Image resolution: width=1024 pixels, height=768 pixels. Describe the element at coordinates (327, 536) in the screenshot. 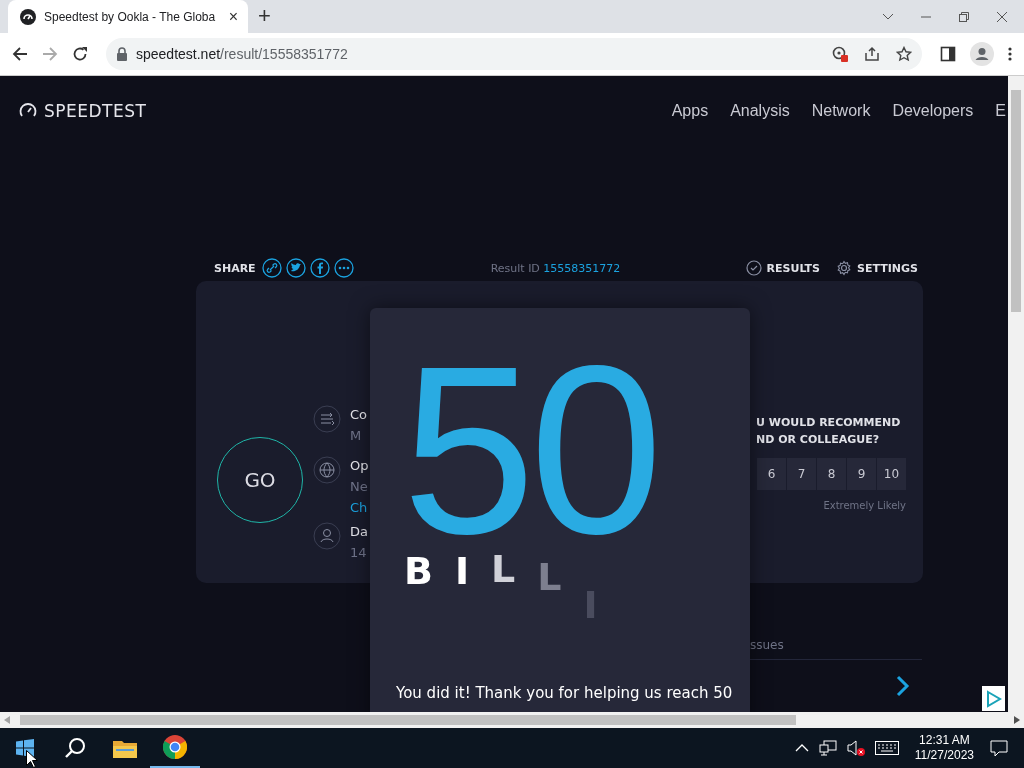

I see `person-icon` at that location.